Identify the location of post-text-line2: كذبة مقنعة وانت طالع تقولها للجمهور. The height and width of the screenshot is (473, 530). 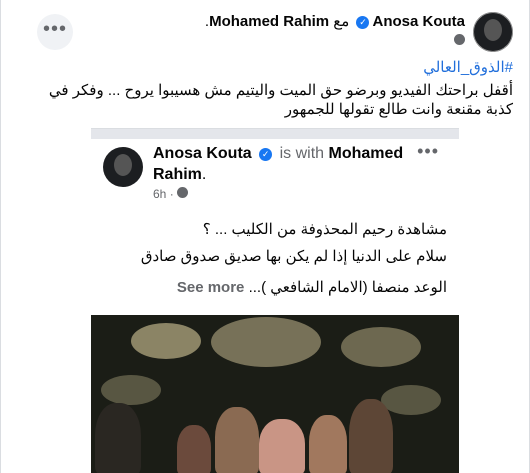
(398, 109).